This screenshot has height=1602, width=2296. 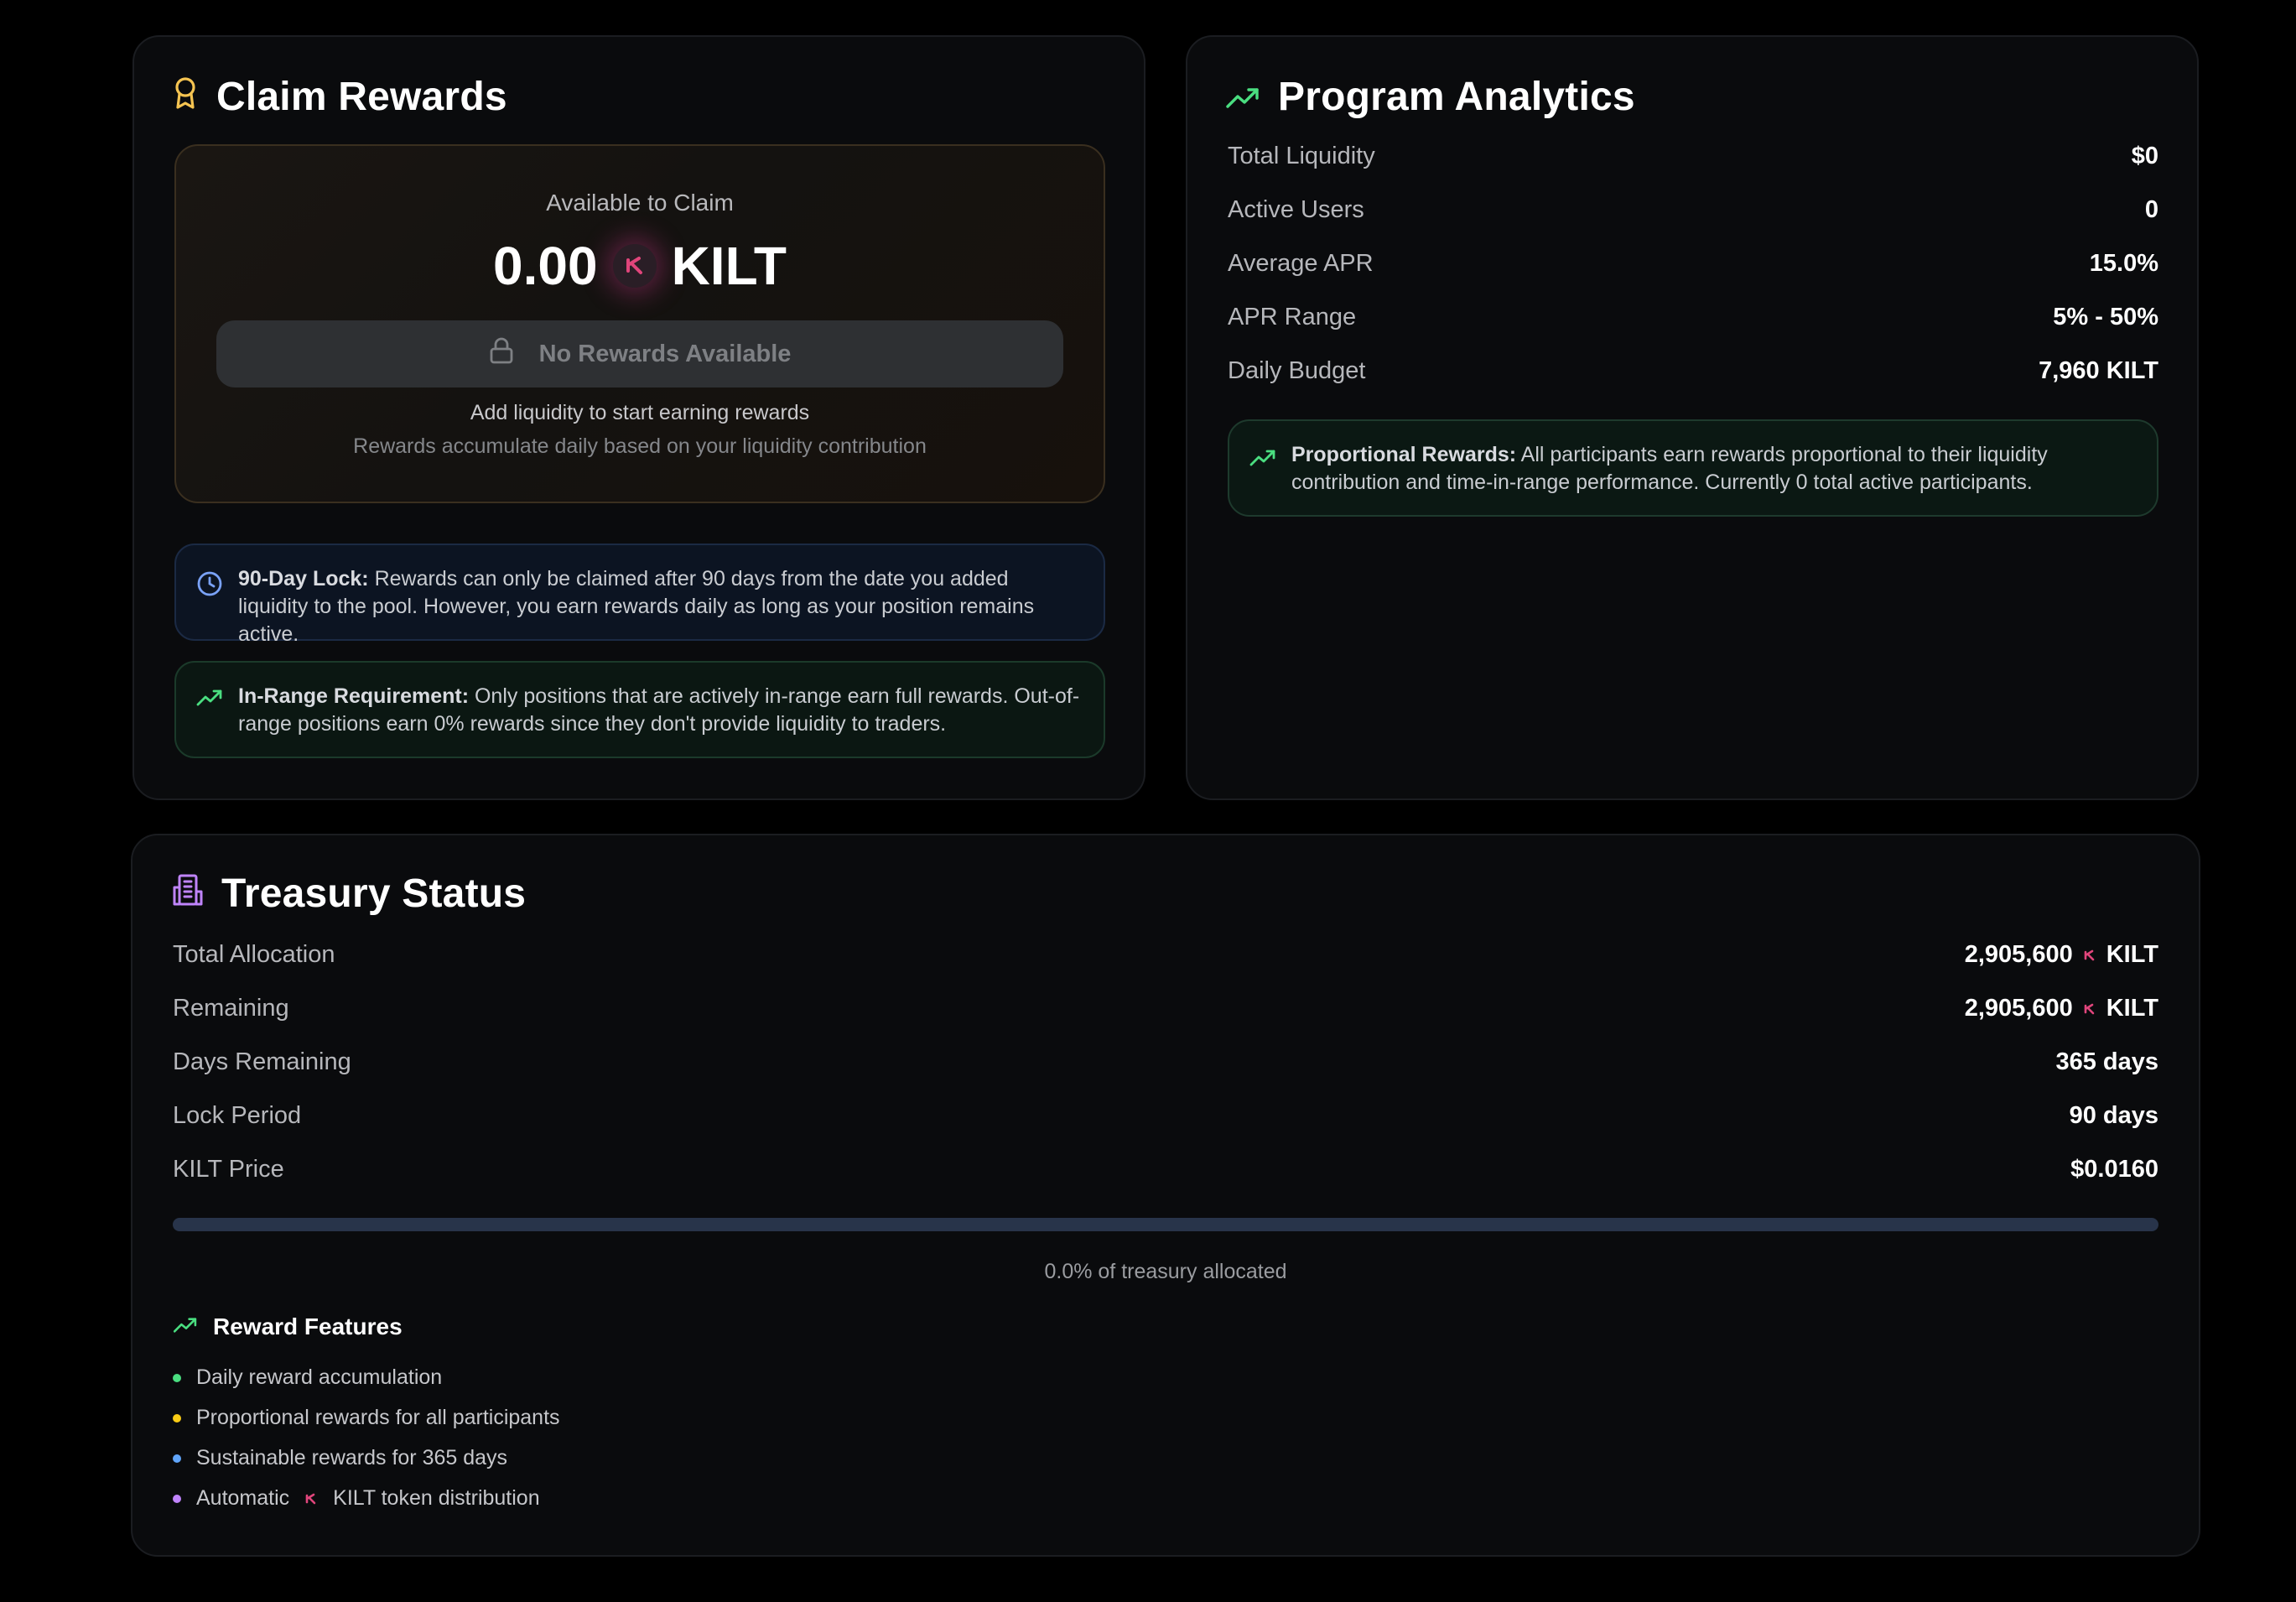 I want to click on proportional-rewards-title: Proportional Rewards:, so click(x=1404, y=454).